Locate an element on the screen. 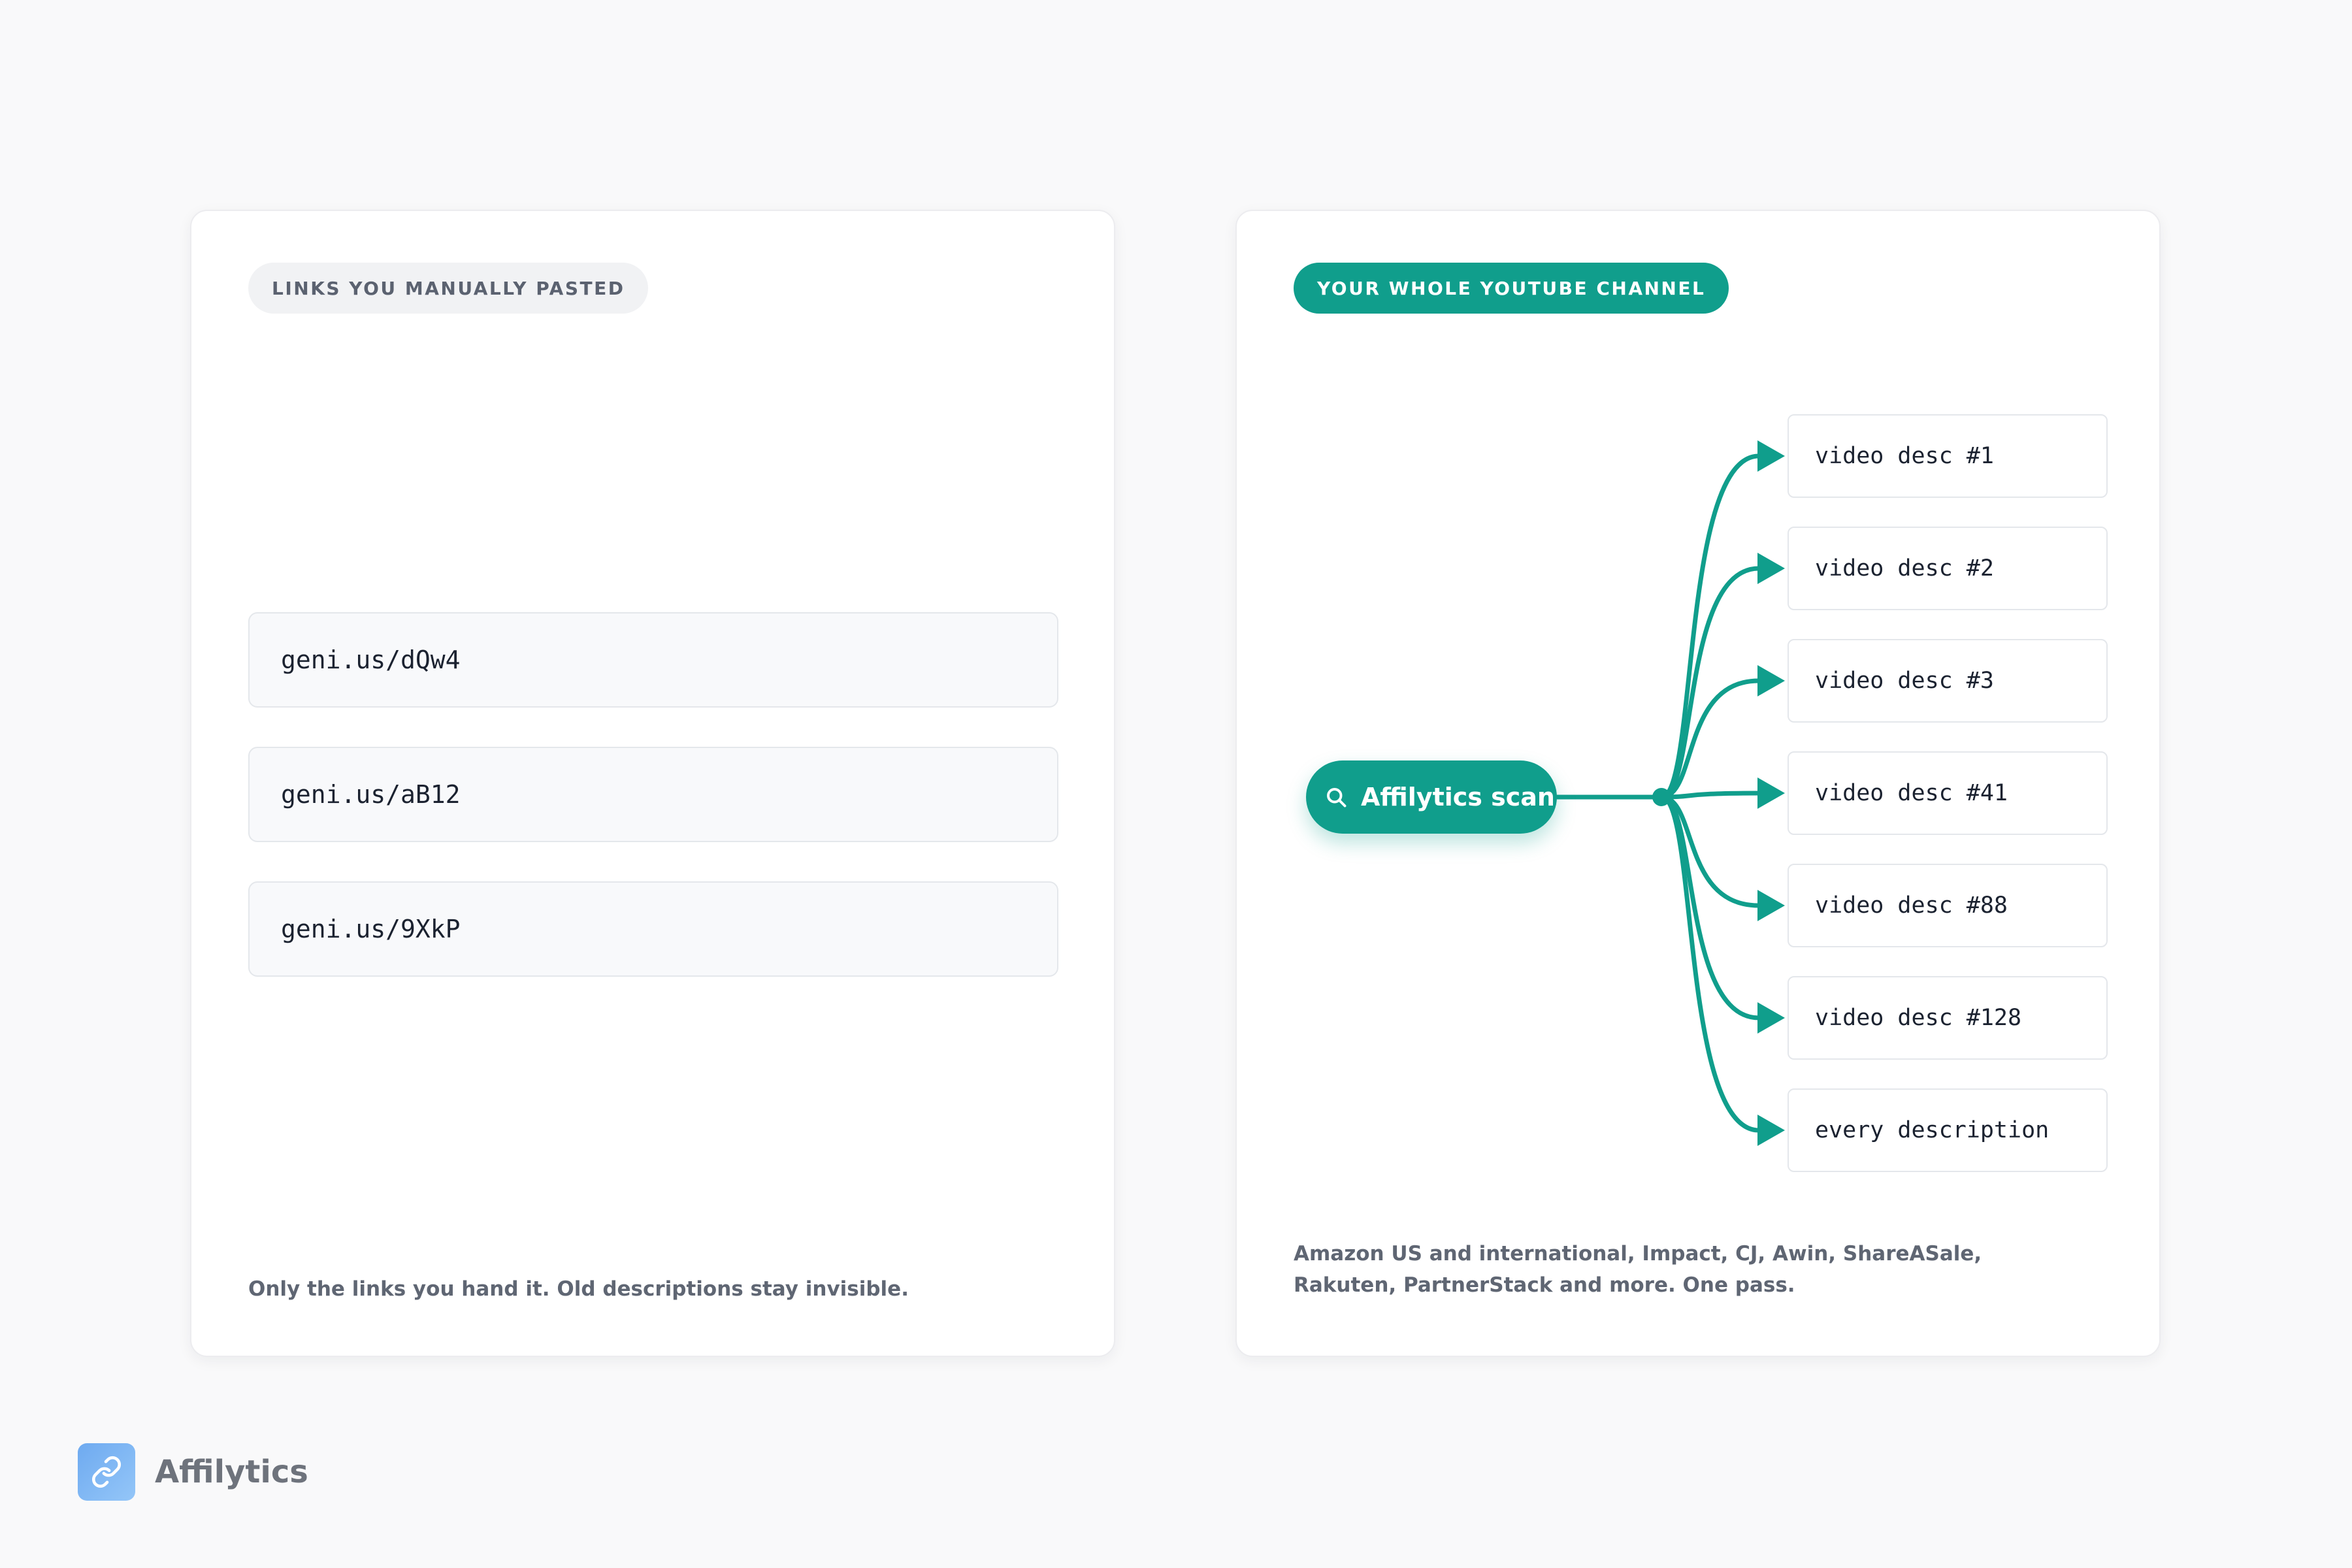 The image size is (2352, 1568). video-description-box: video desc #128 is located at coordinates (1948, 1018).